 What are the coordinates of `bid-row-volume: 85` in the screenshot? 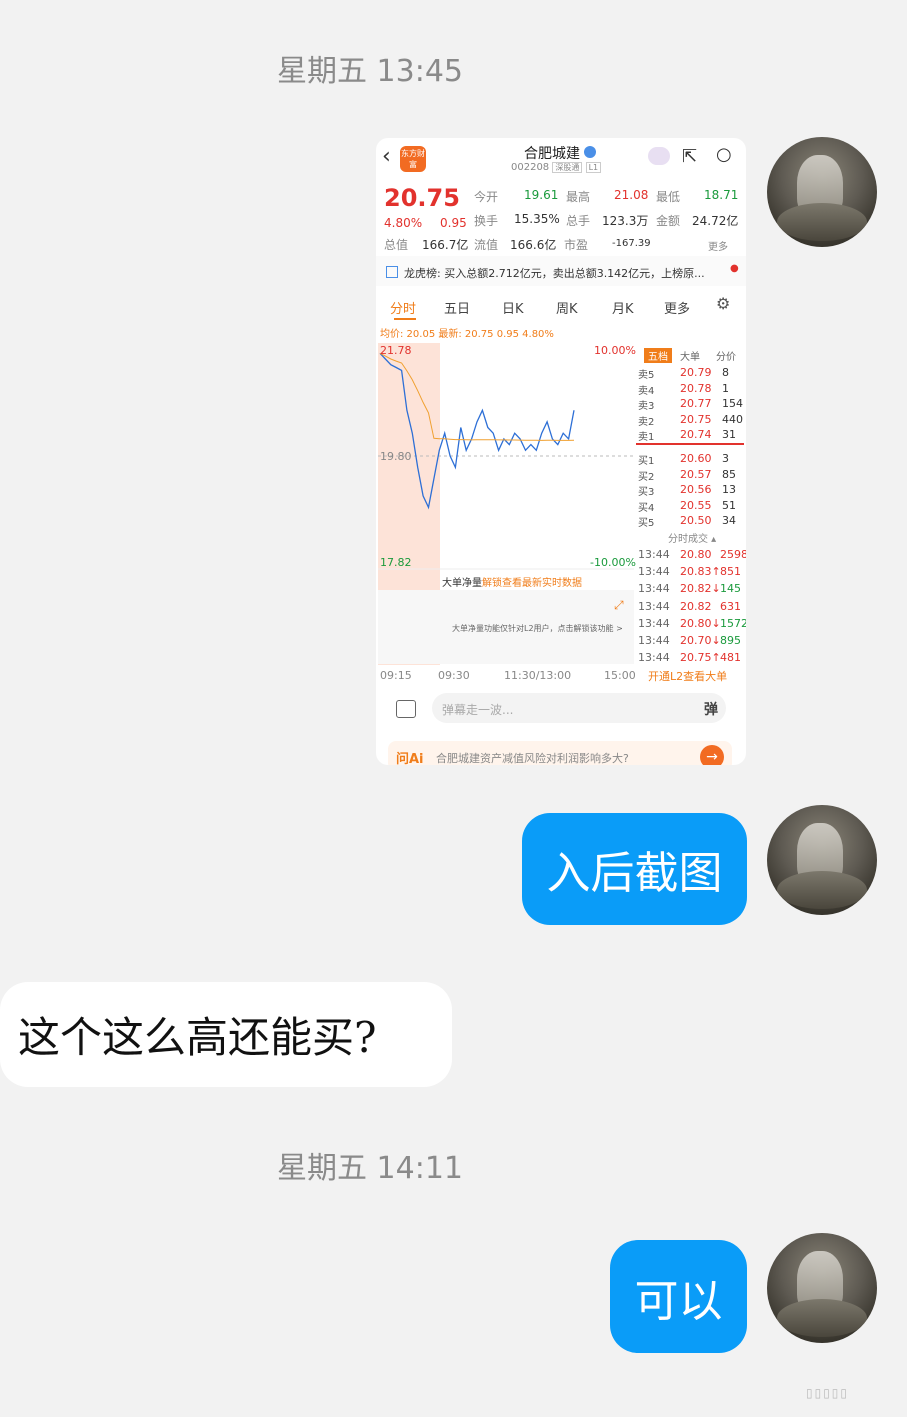 It's located at (729, 474).